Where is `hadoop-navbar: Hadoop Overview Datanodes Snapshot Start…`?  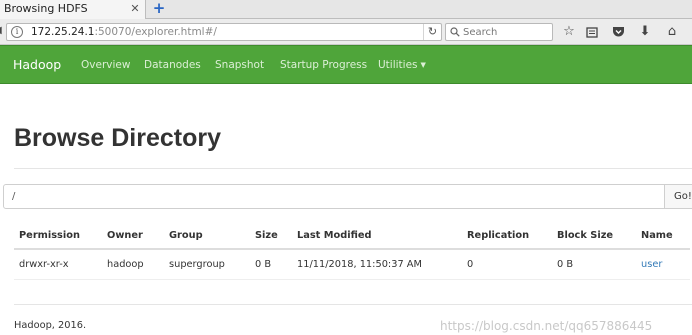
hadoop-navbar: Hadoop Overview Datanodes Snapshot Start… is located at coordinates (346, 64).